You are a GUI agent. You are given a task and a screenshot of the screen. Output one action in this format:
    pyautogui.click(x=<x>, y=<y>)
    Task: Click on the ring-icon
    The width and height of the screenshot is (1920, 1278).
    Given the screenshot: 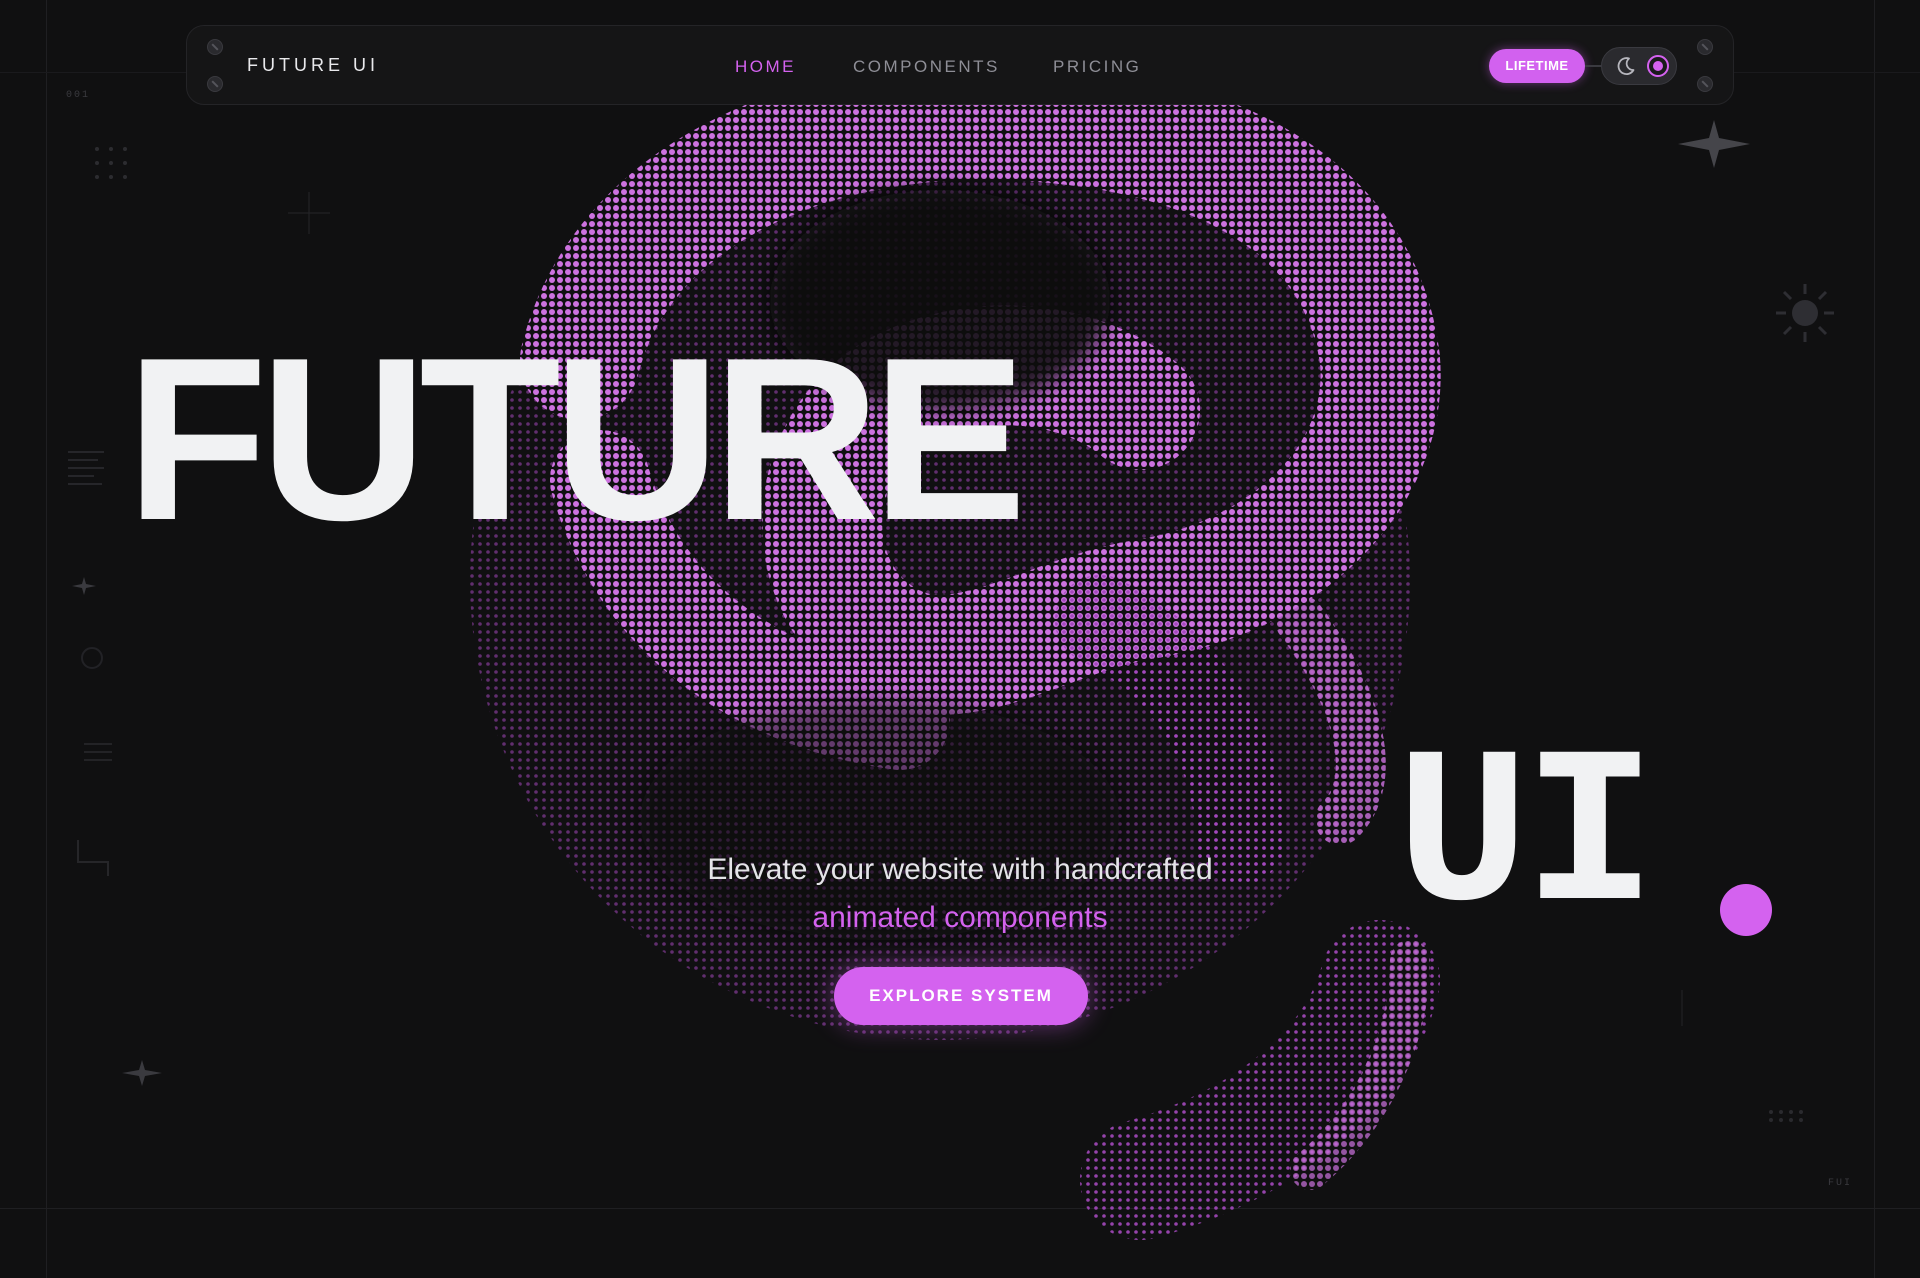 What is the action you would take?
    pyautogui.click(x=92, y=658)
    